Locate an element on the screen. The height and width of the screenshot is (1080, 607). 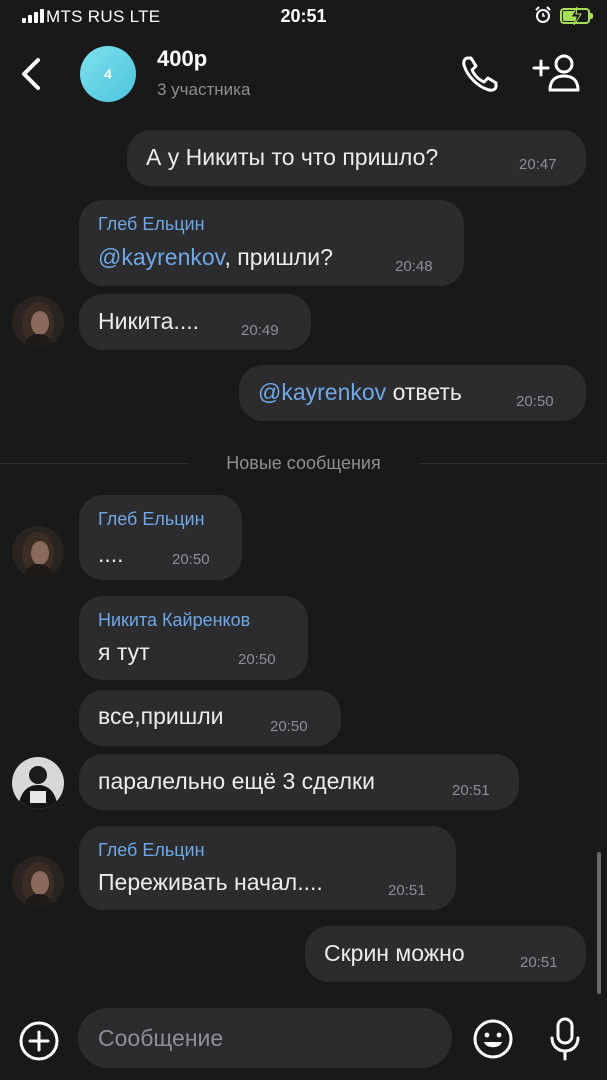
message-text: паралельно ещё 3 сделки is located at coordinates (236, 781).